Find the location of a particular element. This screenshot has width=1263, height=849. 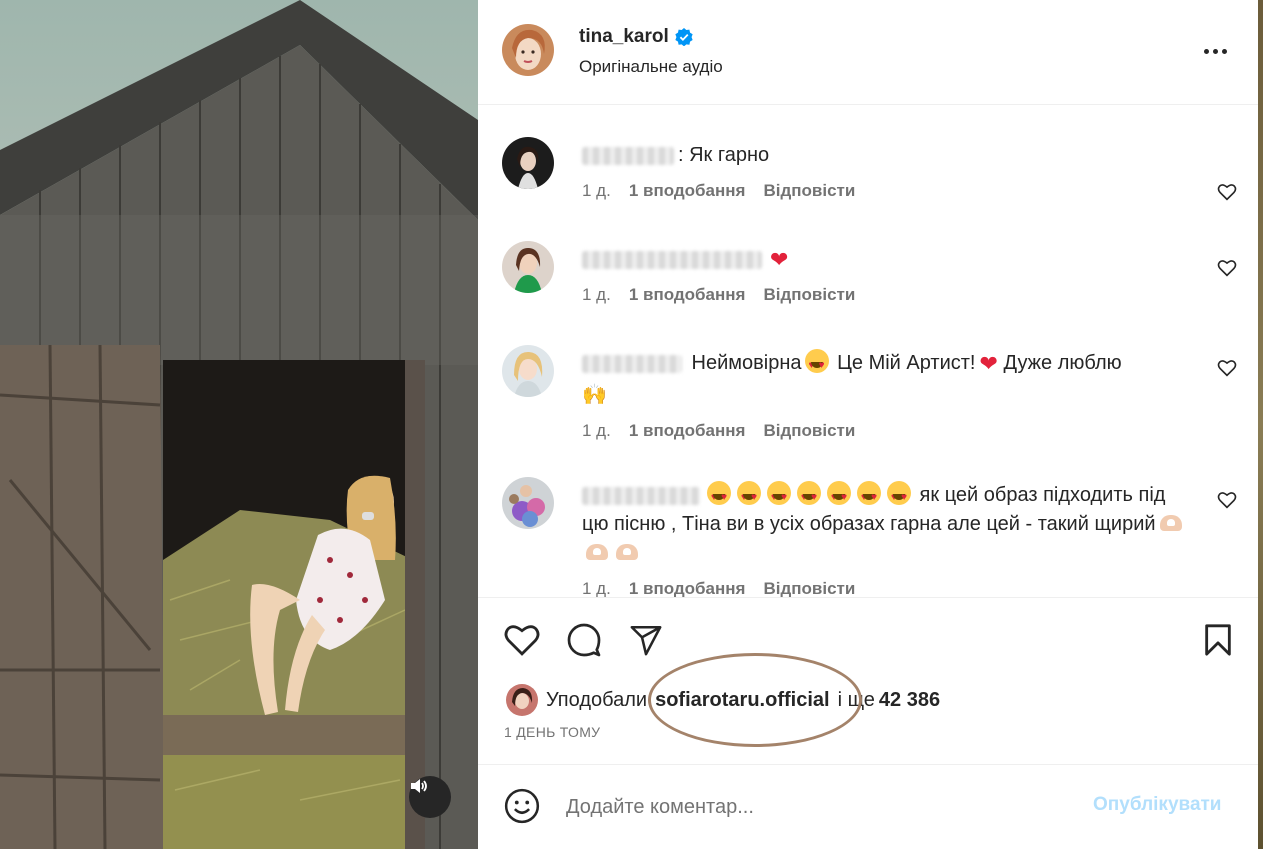

comment-text: Неймовірна Це Мій Артист!❤ Дуже люблю🙌 is located at coordinates (887, 378).